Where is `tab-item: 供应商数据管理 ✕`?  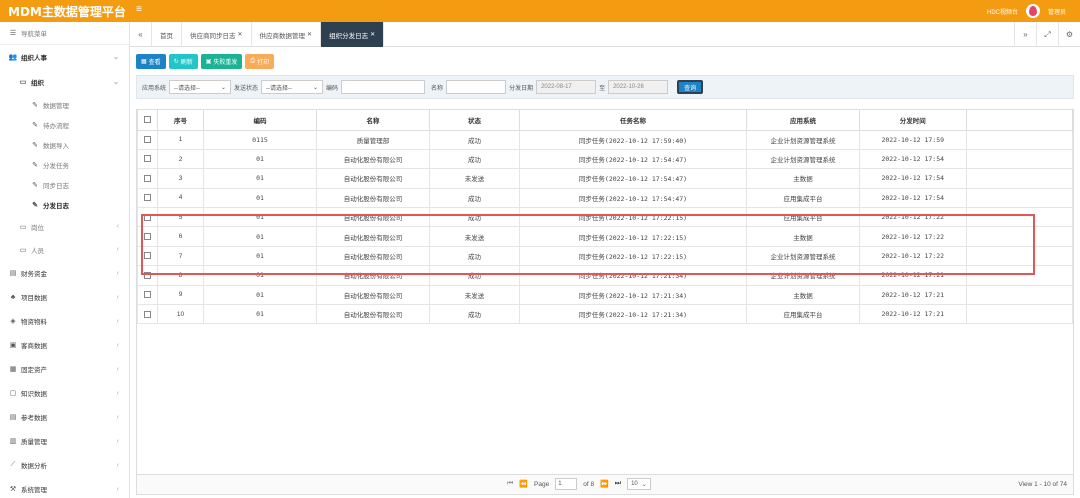 tab-item: 供应商数据管理 ✕ is located at coordinates (287, 34).